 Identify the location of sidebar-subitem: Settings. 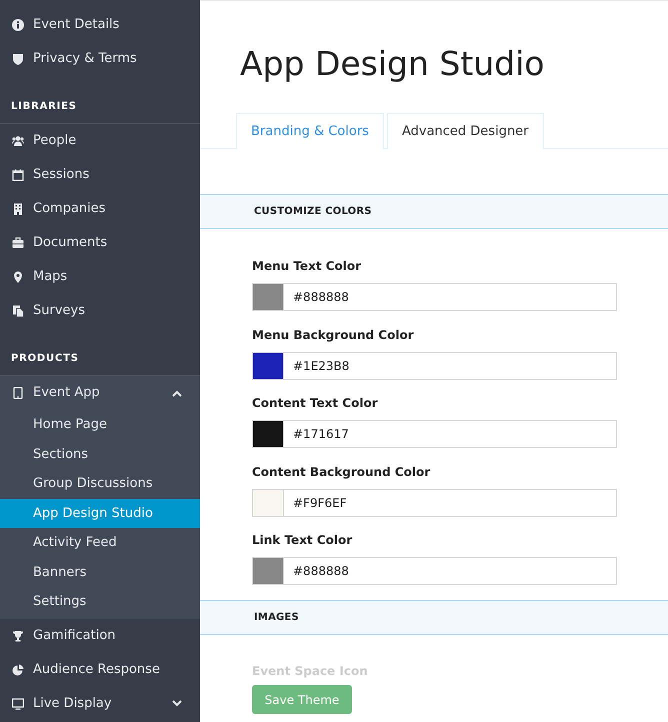
(100, 601).